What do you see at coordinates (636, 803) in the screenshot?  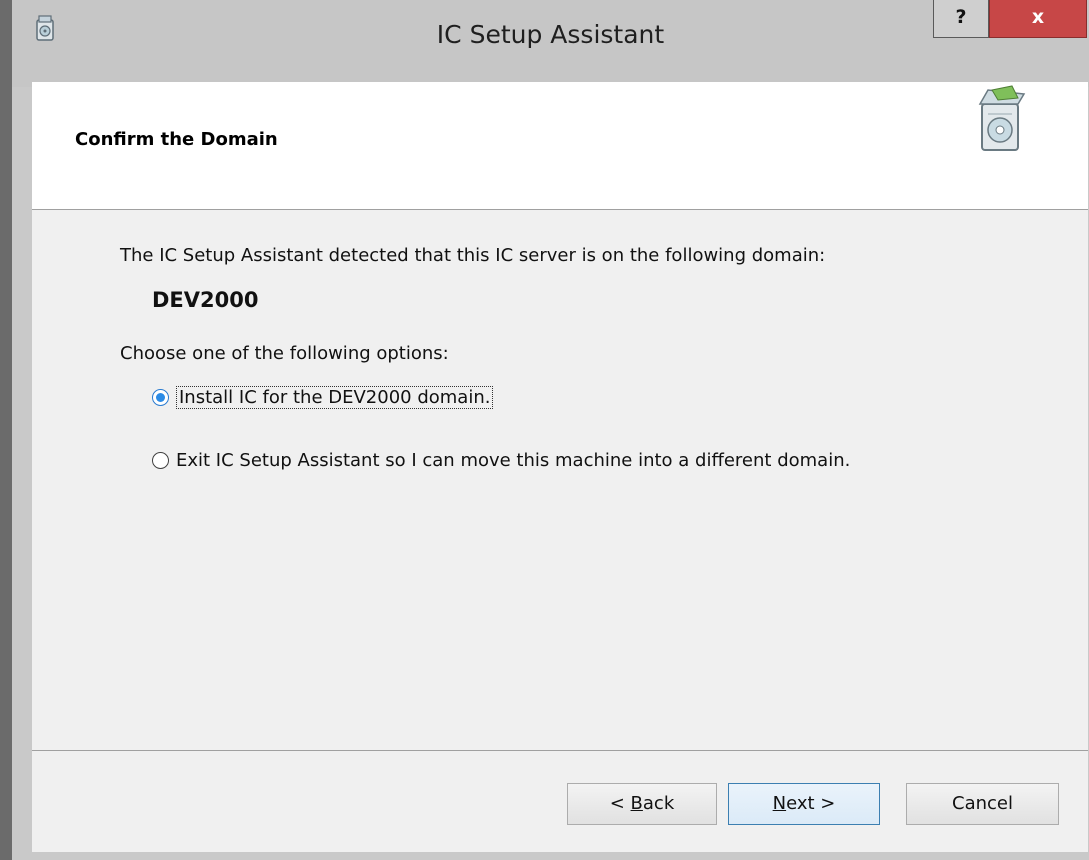 I see `back-mnemonic: B` at bounding box center [636, 803].